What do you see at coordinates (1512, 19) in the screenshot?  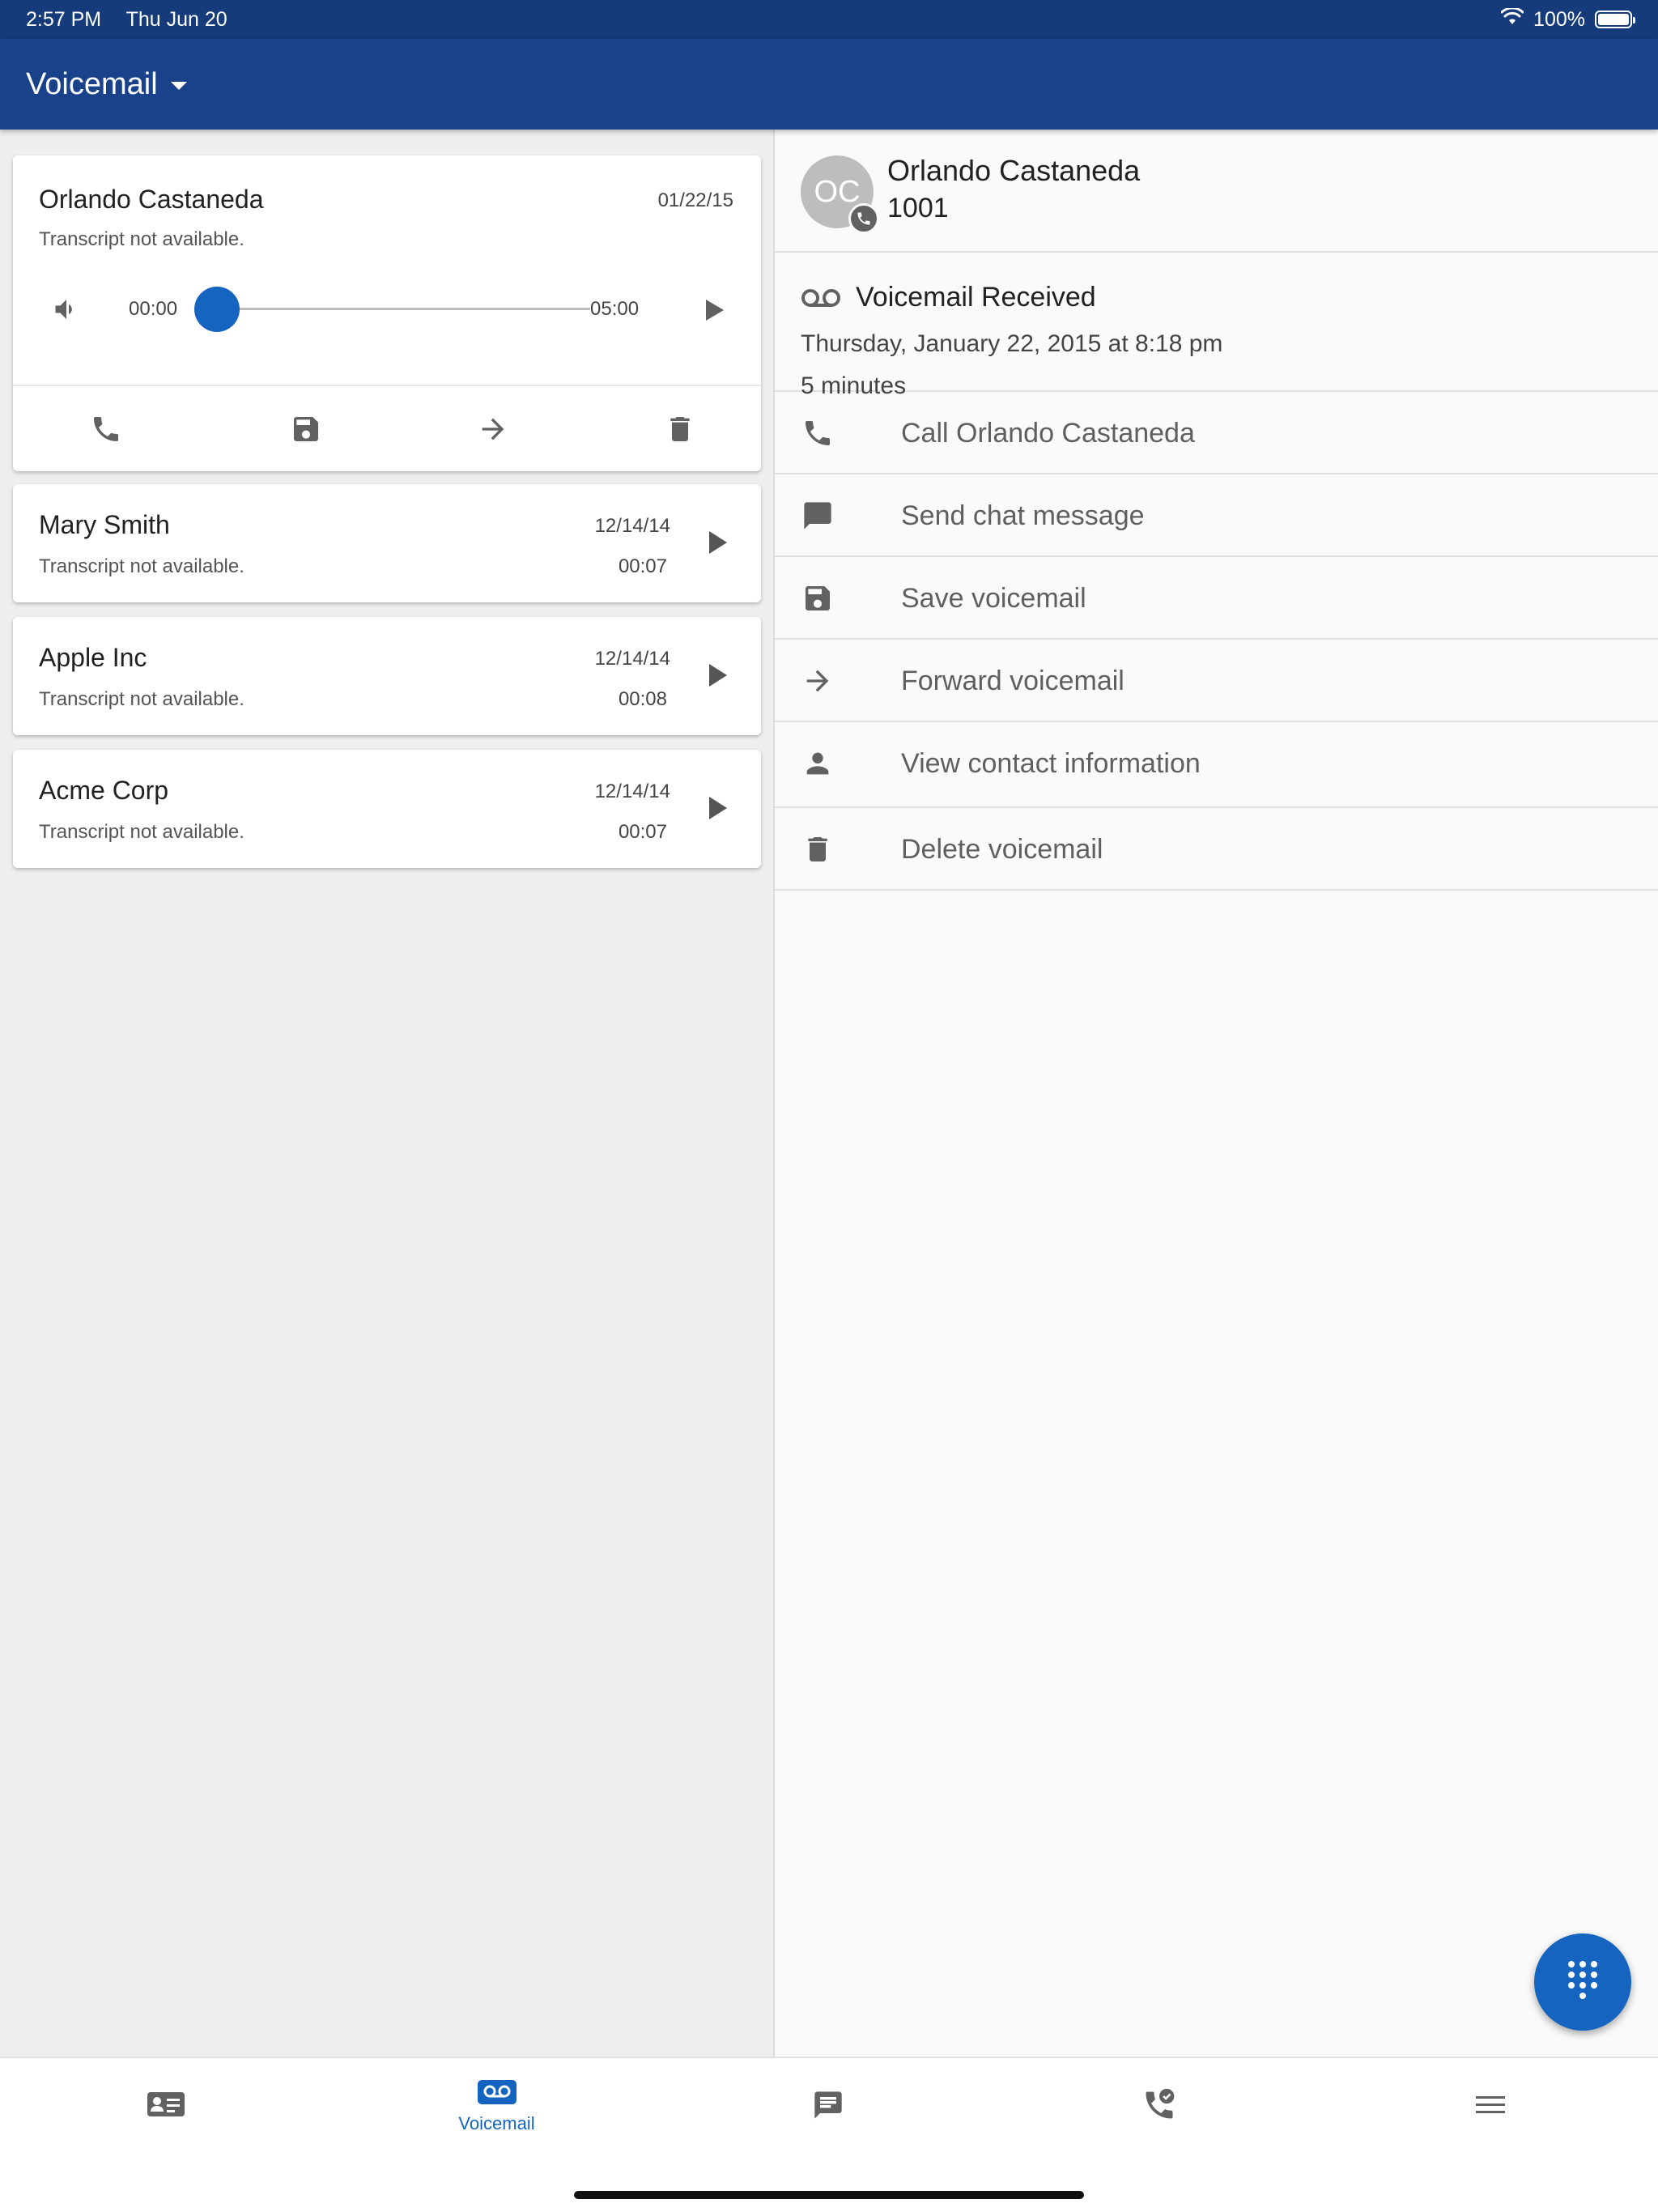 I see `wifi-icon` at bounding box center [1512, 19].